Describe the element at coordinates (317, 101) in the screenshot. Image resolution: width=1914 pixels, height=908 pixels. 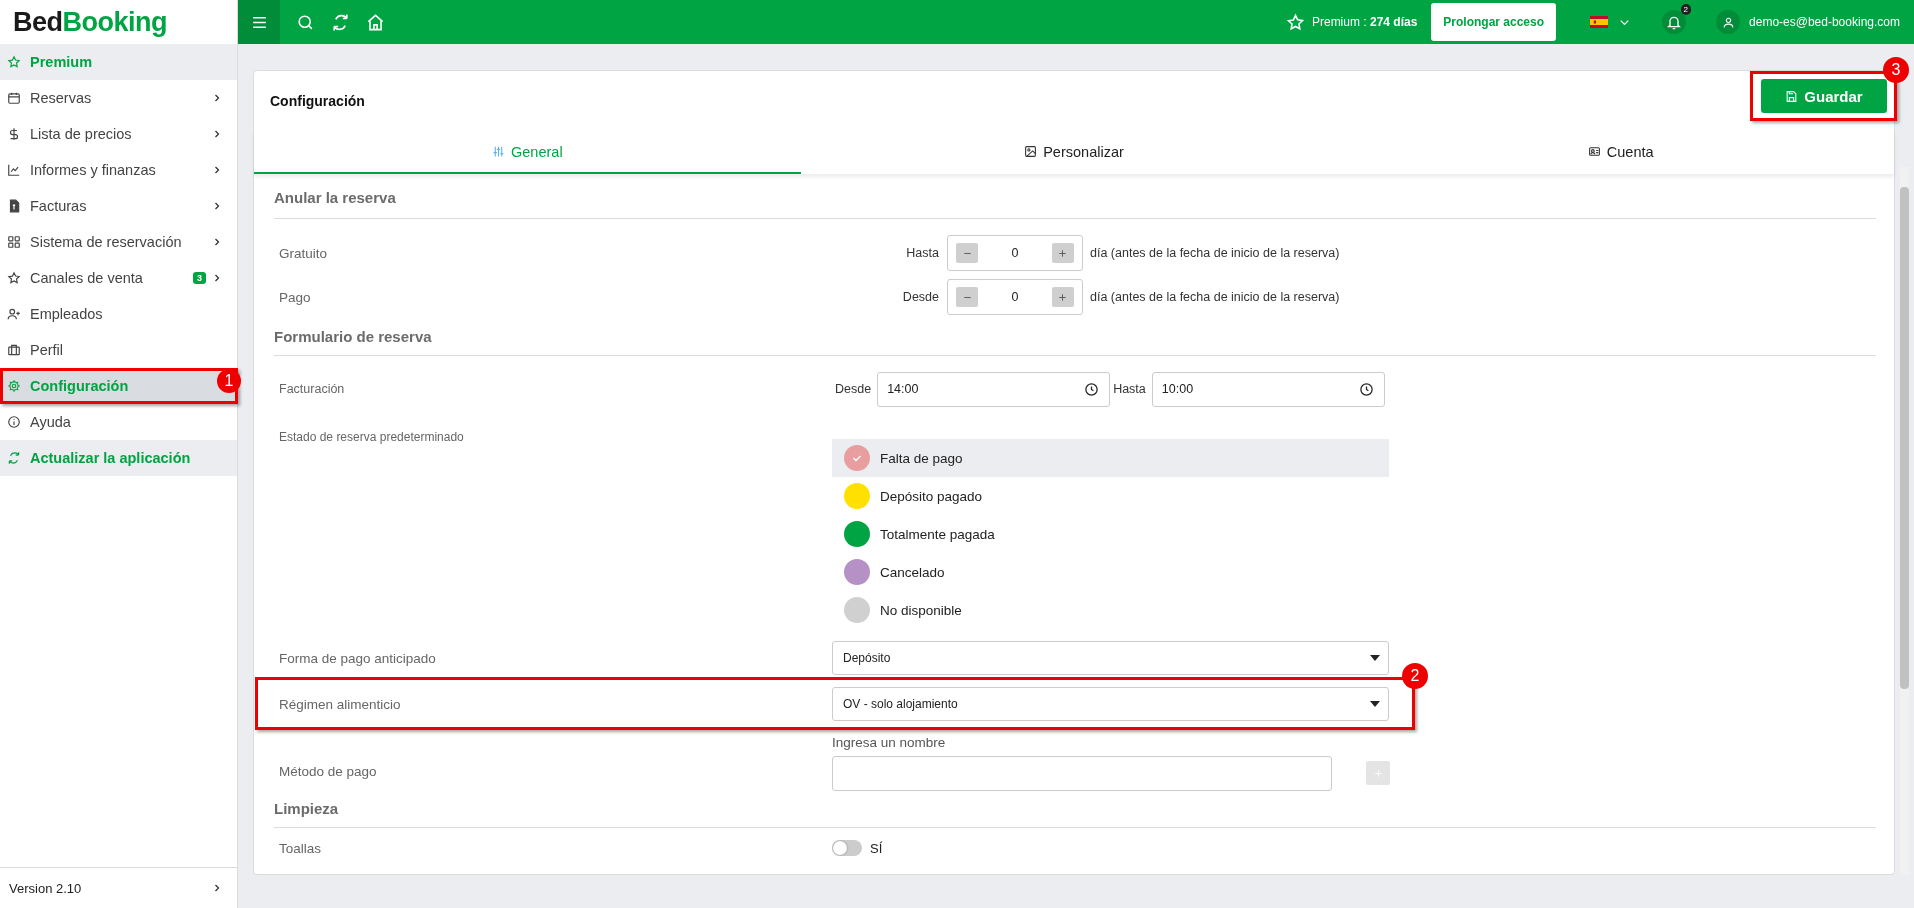
I see `page-title: Configuración` at that location.